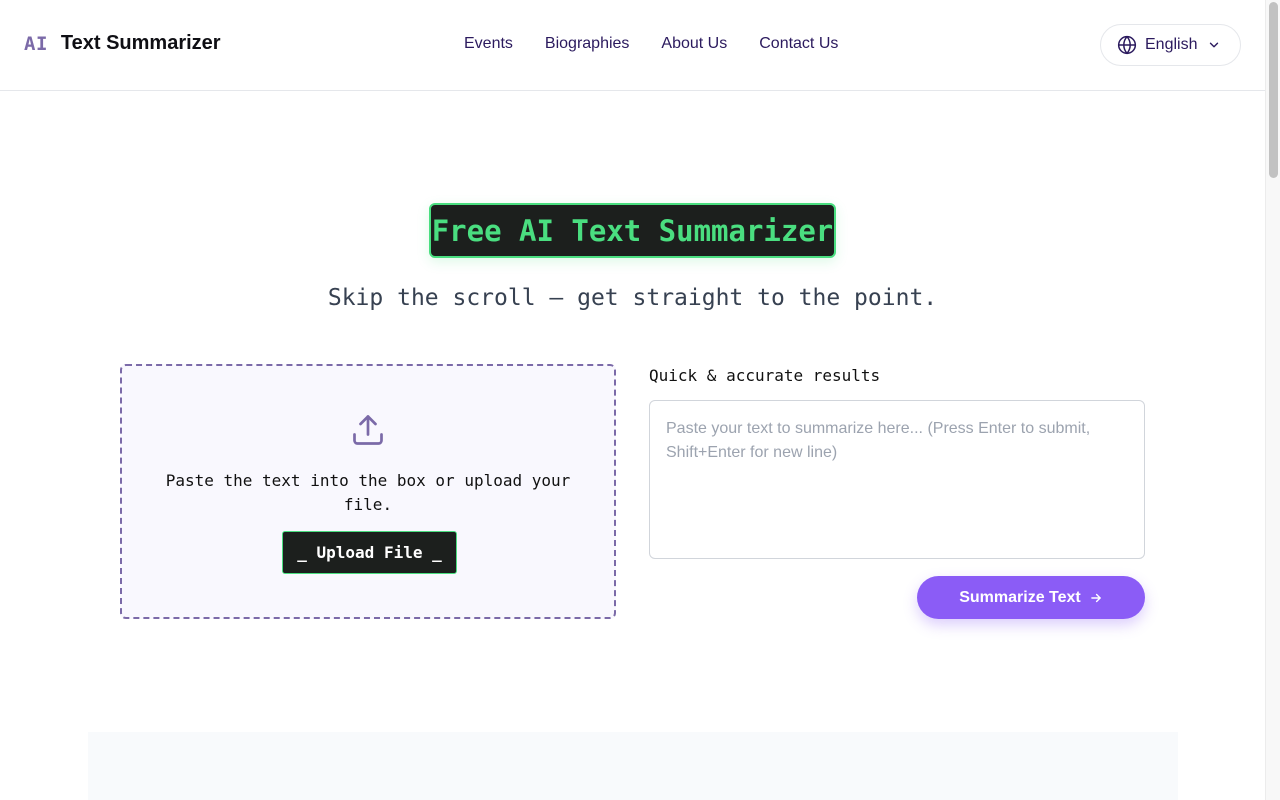  I want to click on upload-file-button: _ Upload File _, so click(369, 552).